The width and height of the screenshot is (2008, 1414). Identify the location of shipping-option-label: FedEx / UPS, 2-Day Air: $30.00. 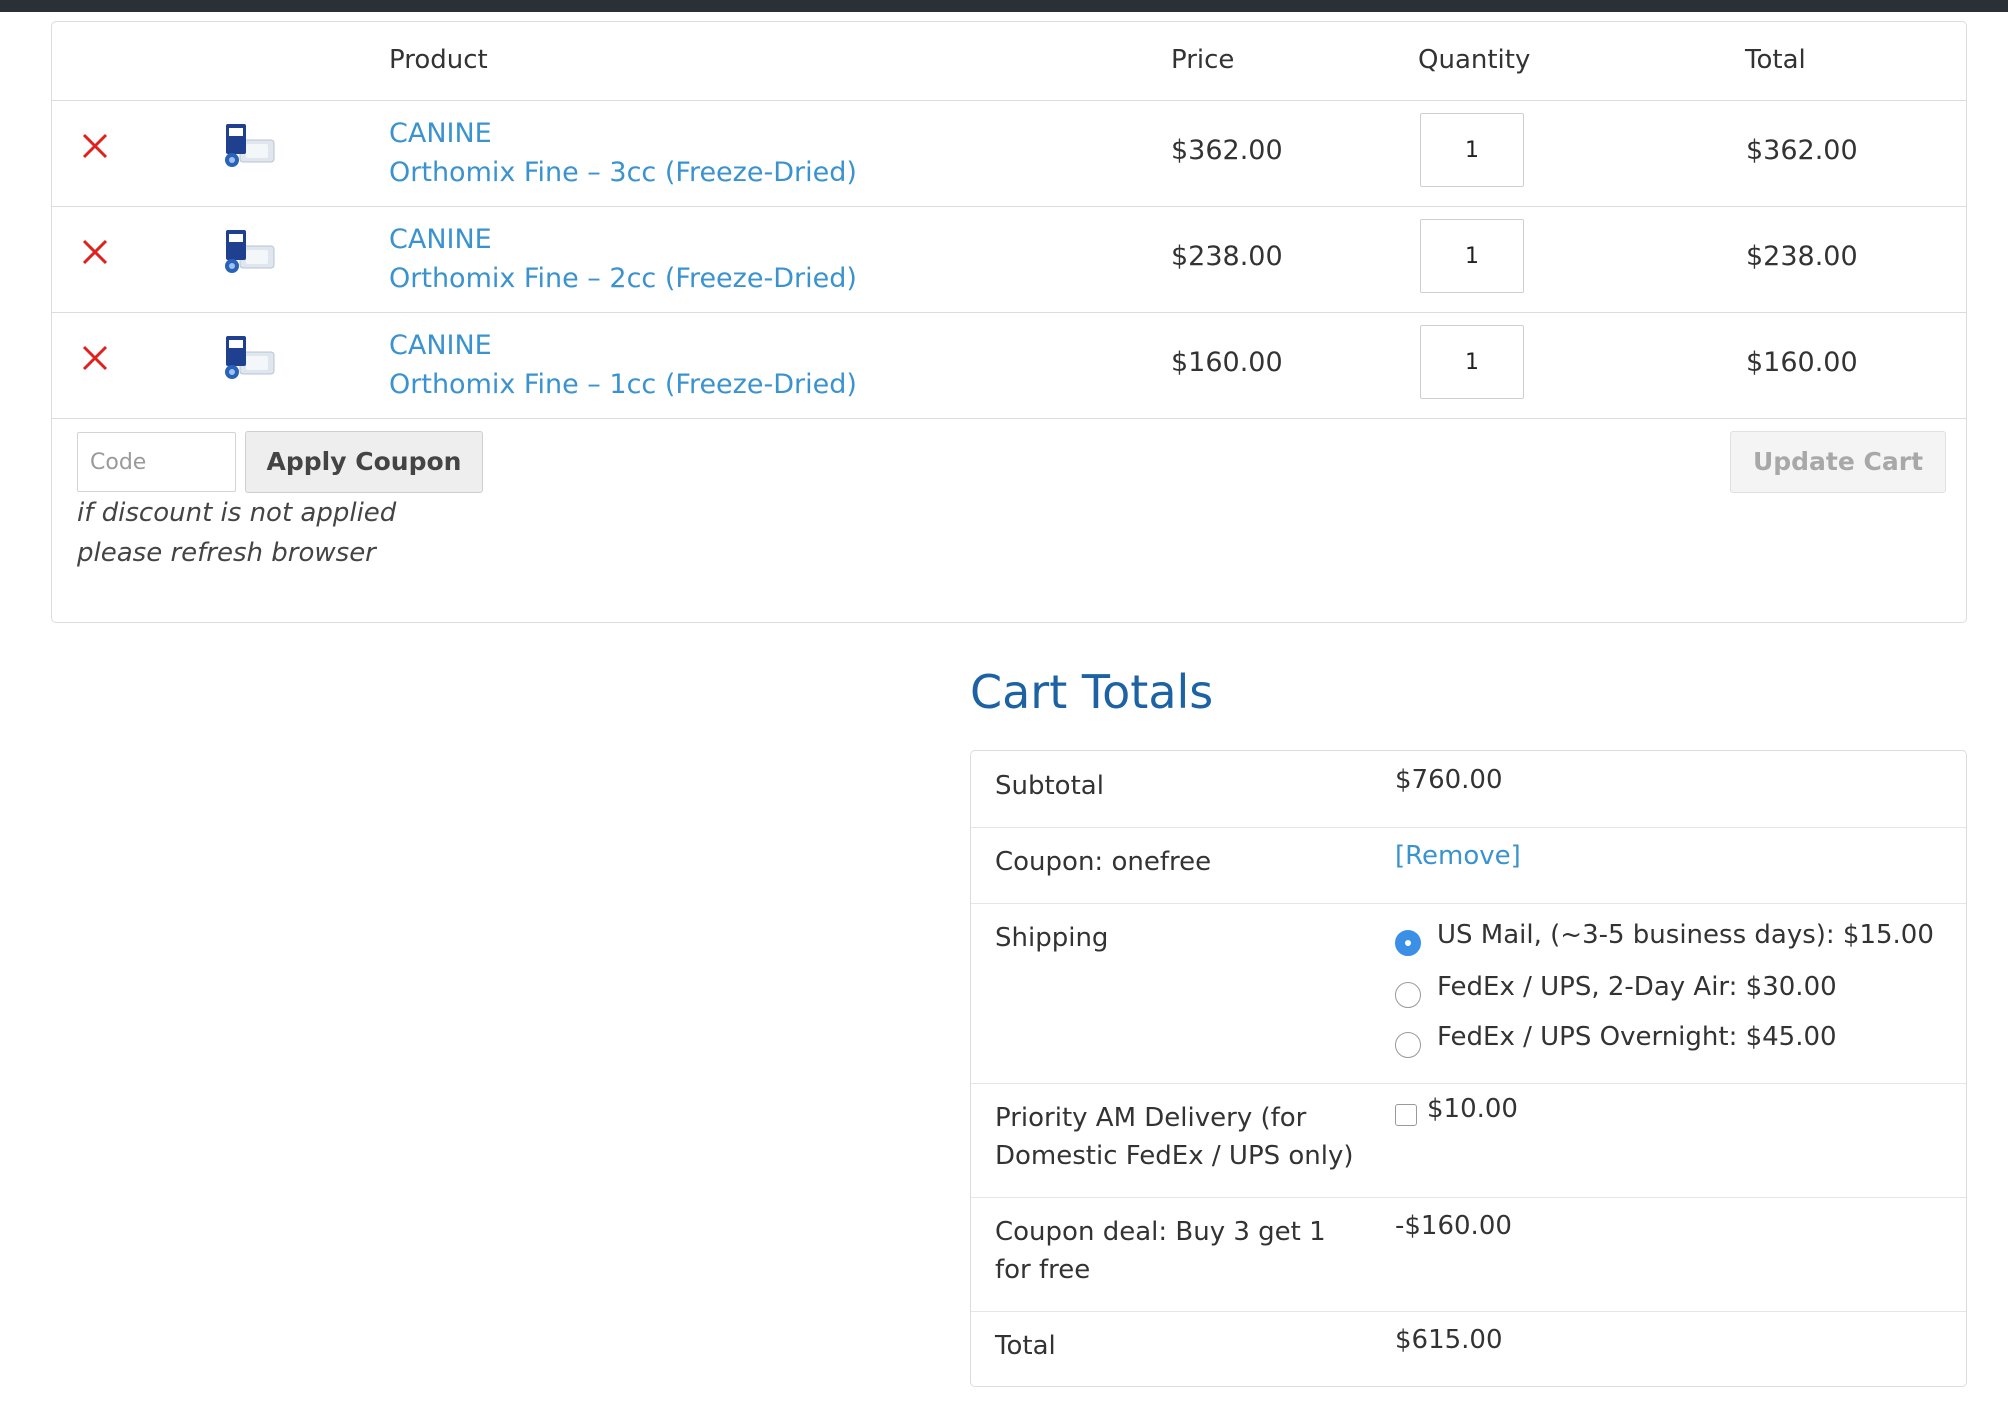
(1637, 987).